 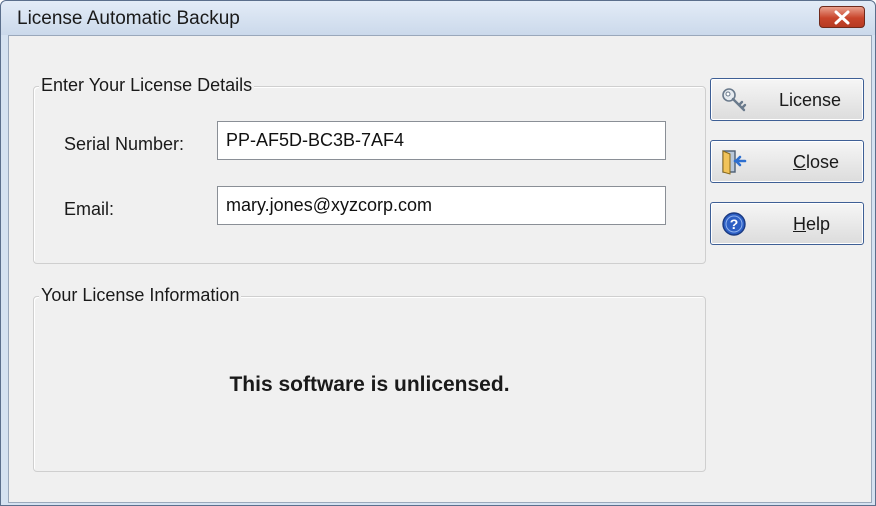 I want to click on serial-number-label: Serial Number:, so click(x=124, y=144).